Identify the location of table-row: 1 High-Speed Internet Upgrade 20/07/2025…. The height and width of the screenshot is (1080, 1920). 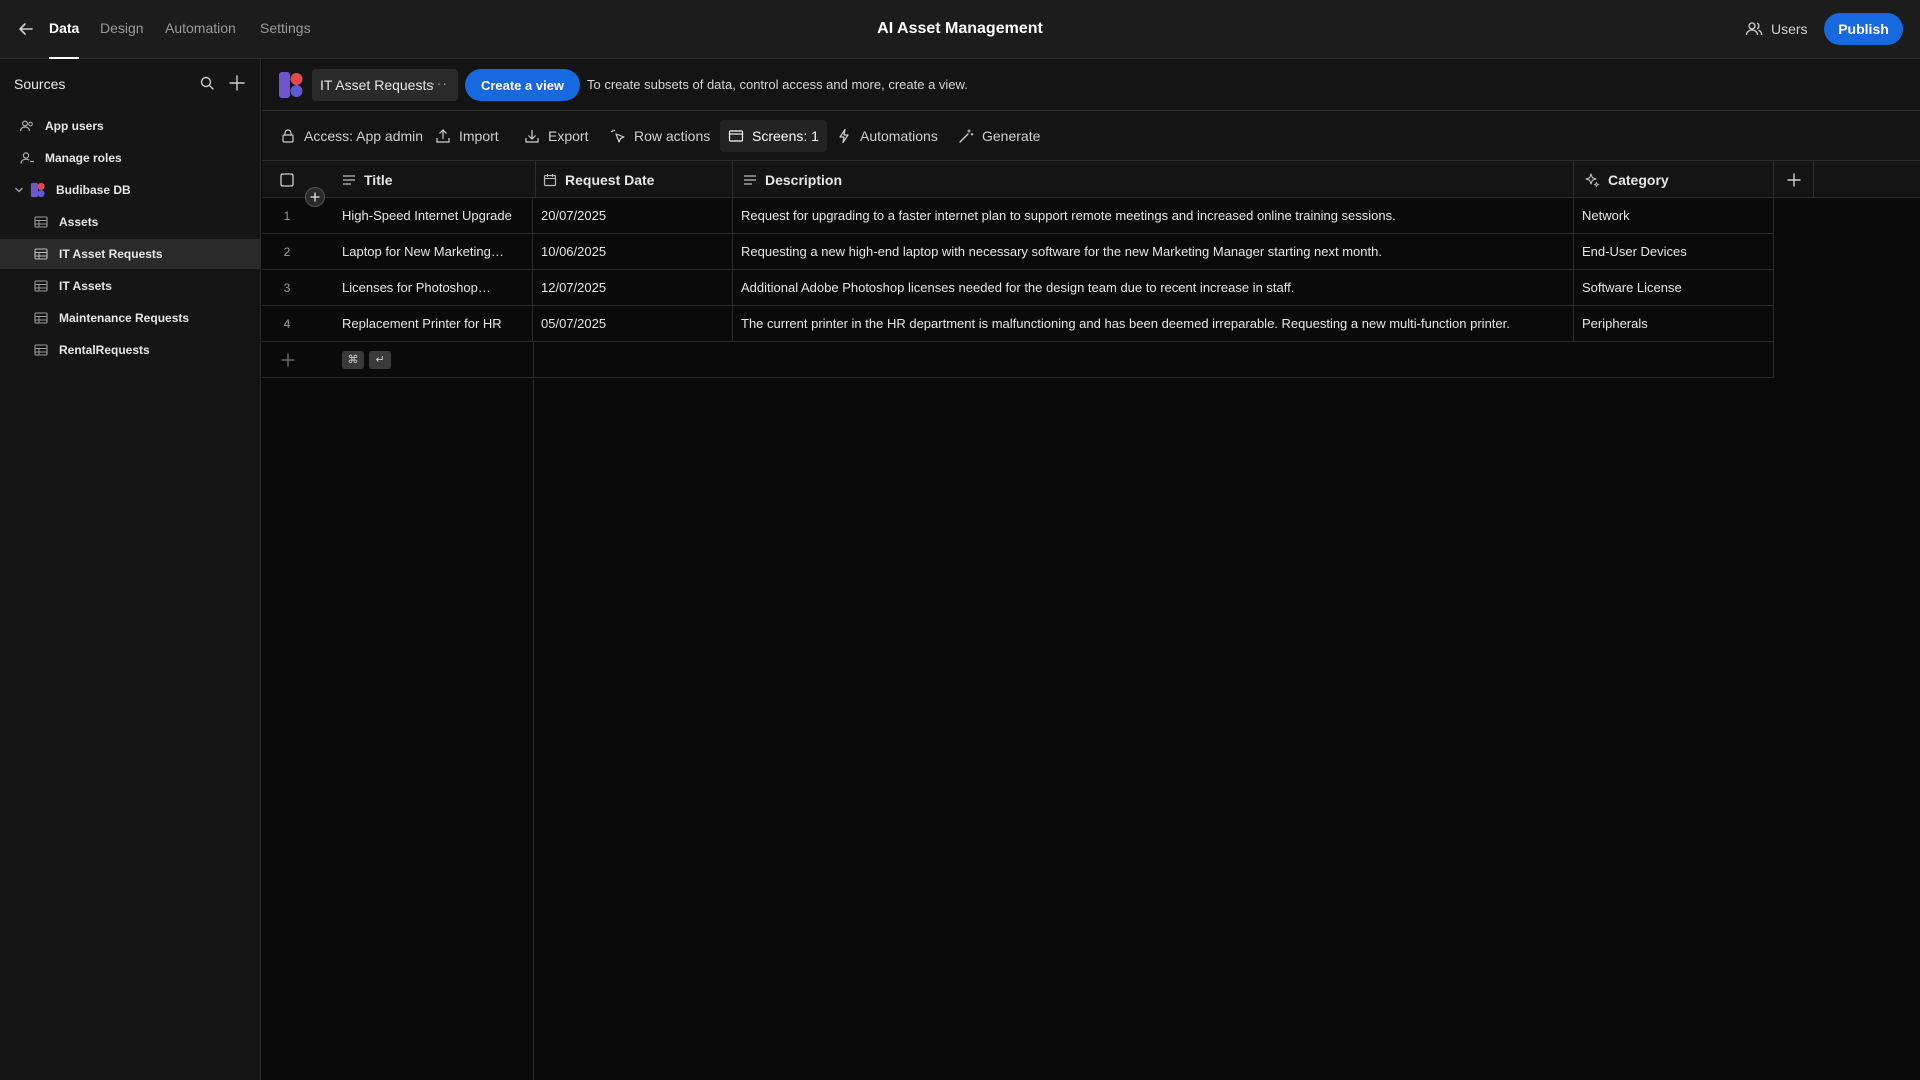
(1018, 216).